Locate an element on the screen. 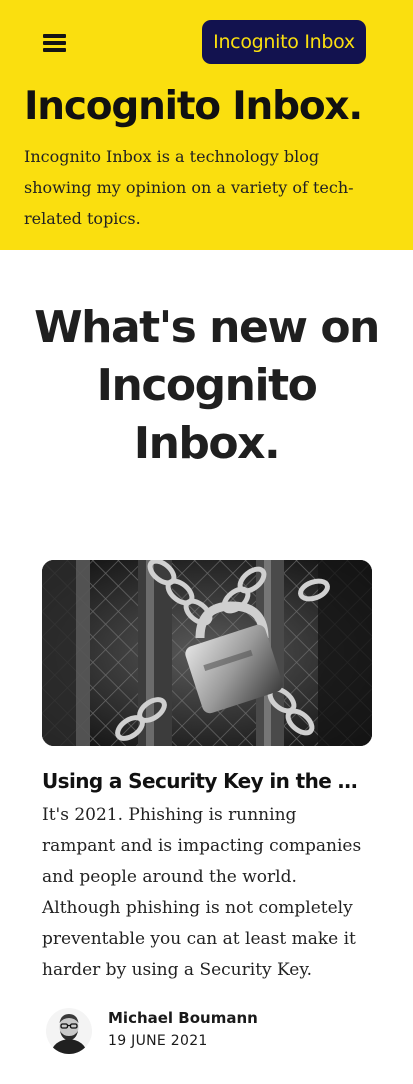 This screenshot has width=413, height=1084. section-heading: What's new on Incognito Inbox. is located at coordinates (207, 385).